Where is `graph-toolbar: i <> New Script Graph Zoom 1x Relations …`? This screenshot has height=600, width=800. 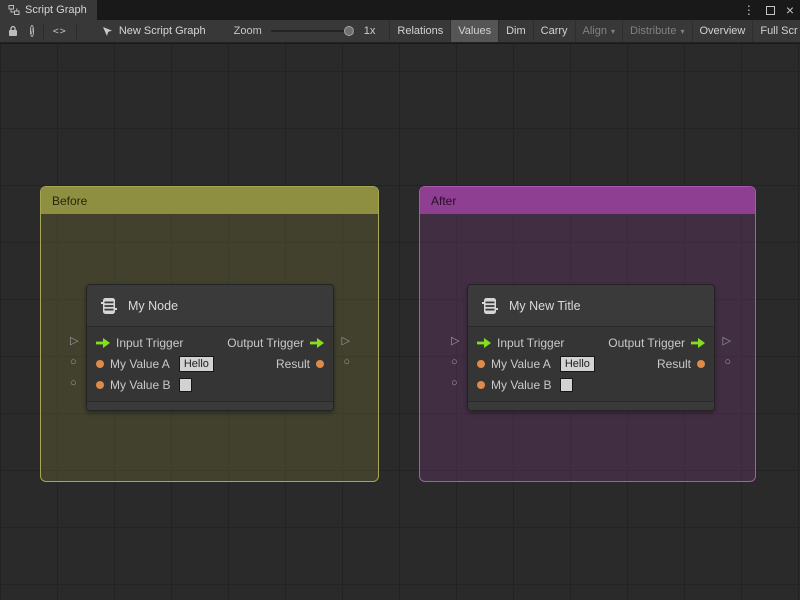
graph-toolbar: i <> New Script Graph Zoom 1x Relations … is located at coordinates (400, 31).